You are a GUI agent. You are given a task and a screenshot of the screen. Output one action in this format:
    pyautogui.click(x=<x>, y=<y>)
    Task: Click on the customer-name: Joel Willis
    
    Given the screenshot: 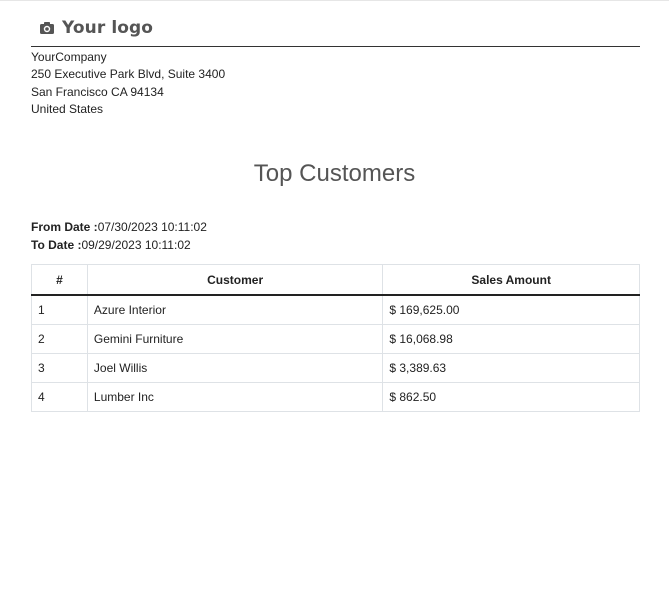 What is the action you would take?
    pyautogui.click(x=235, y=368)
    